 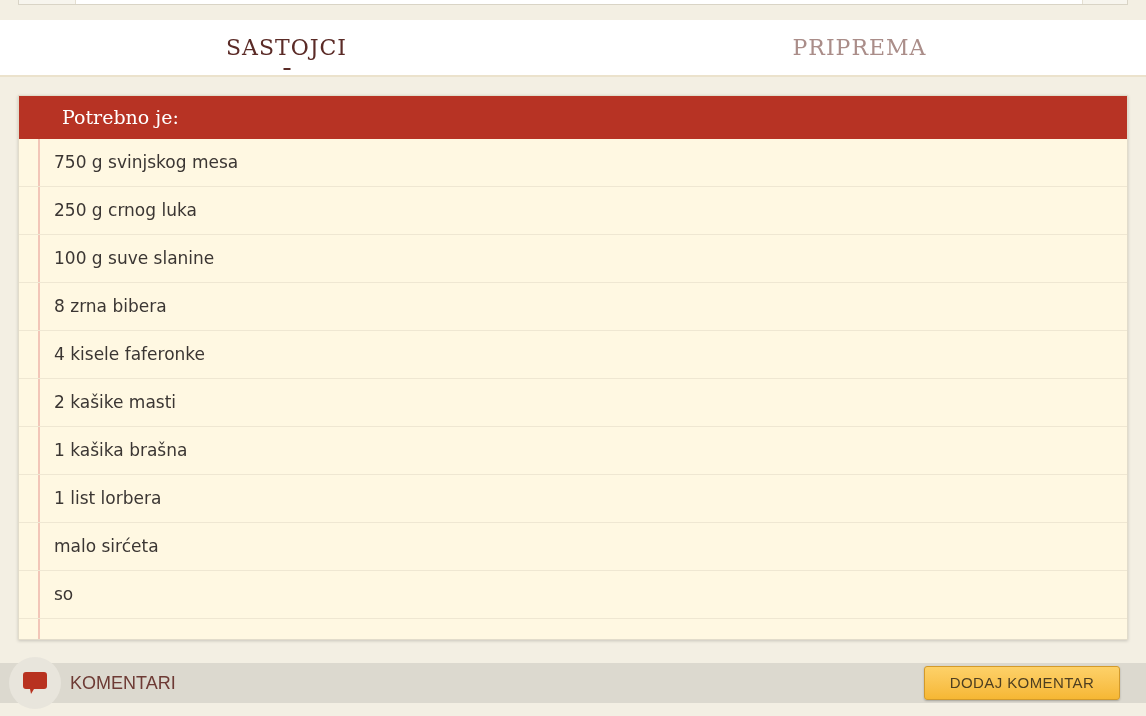 What do you see at coordinates (134, 258) in the screenshot?
I see `ingredient-item: 100 g suve slanine` at bounding box center [134, 258].